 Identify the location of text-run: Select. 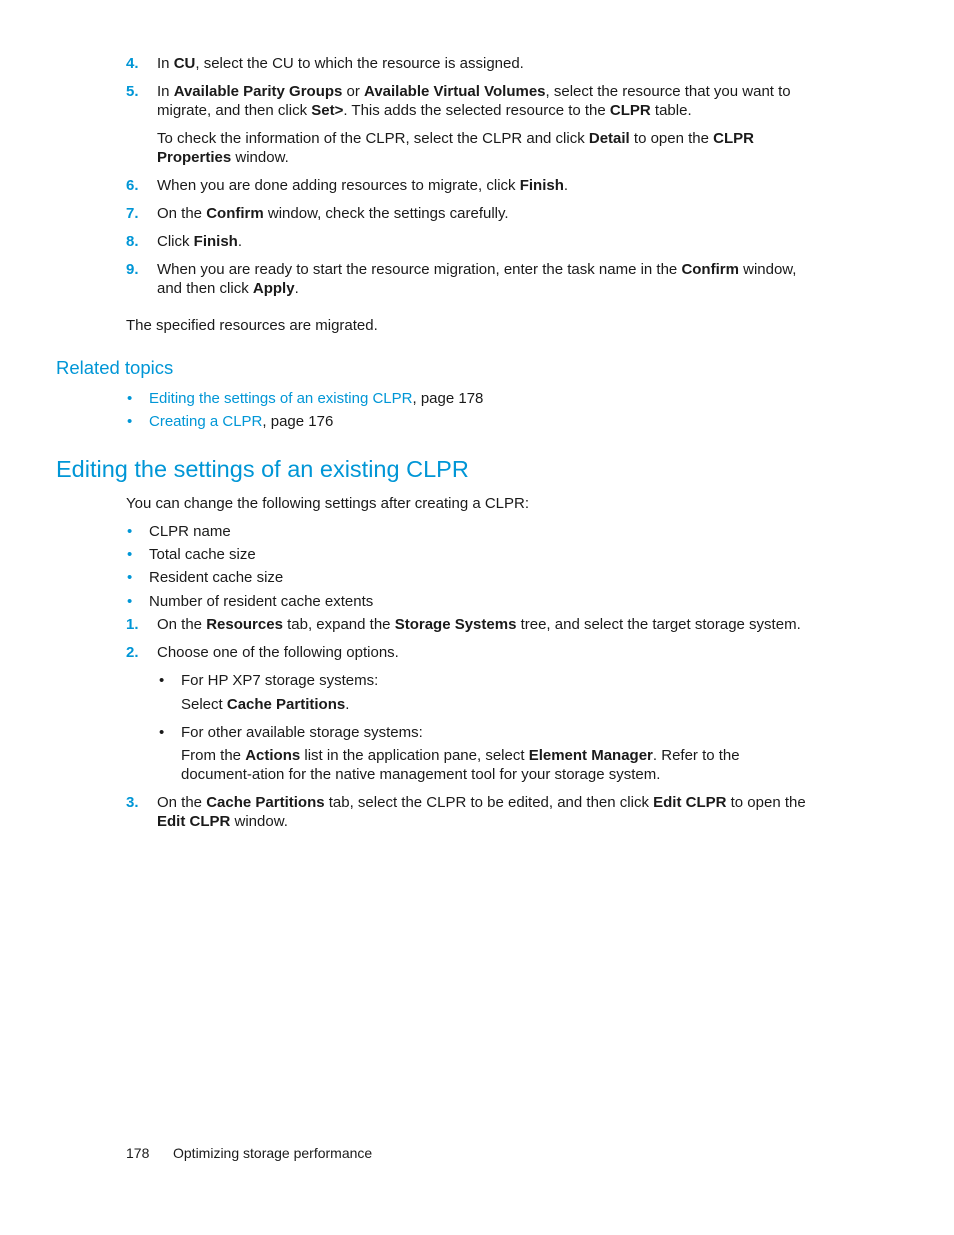
(204, 704).